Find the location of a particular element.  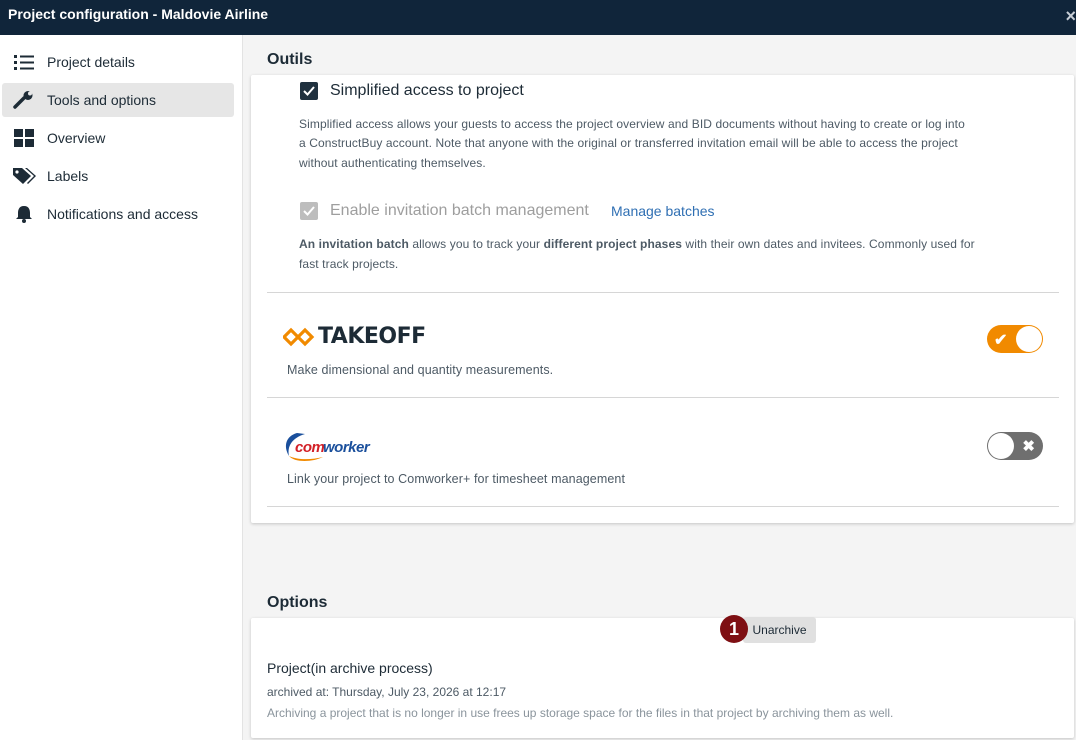

check-icon: ✔ is located at coordinates (1001, 340).